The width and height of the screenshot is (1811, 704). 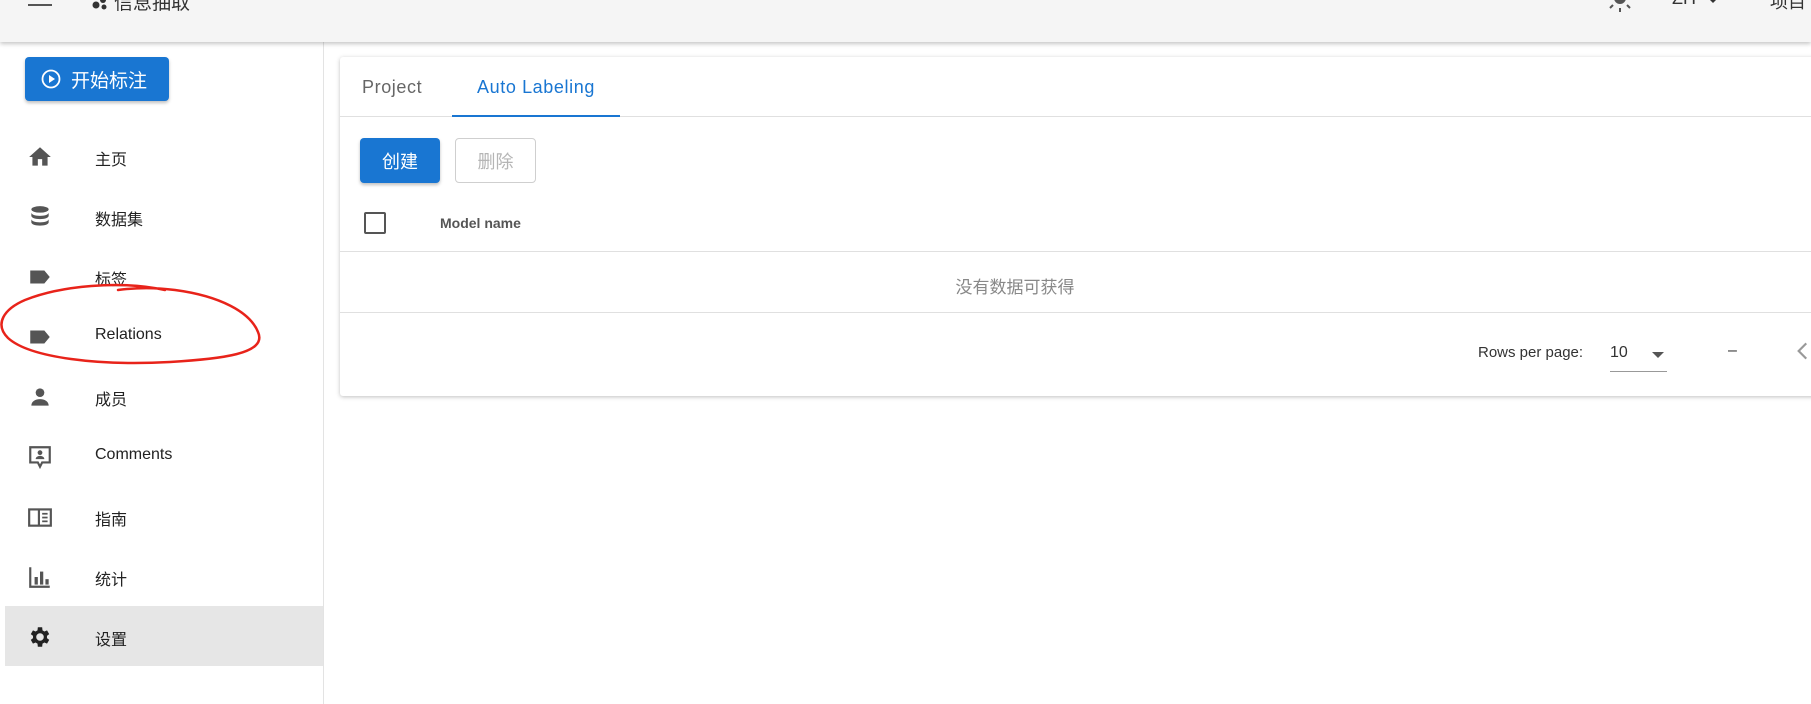 I want to click on projects-link: 项目, so click(x=1788, y=7).